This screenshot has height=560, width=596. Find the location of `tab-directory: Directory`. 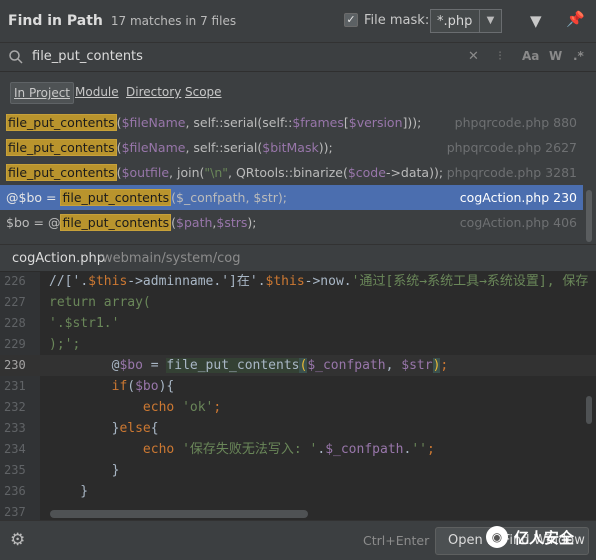

tab-directory: Directory is located at coordinates (153, 93).